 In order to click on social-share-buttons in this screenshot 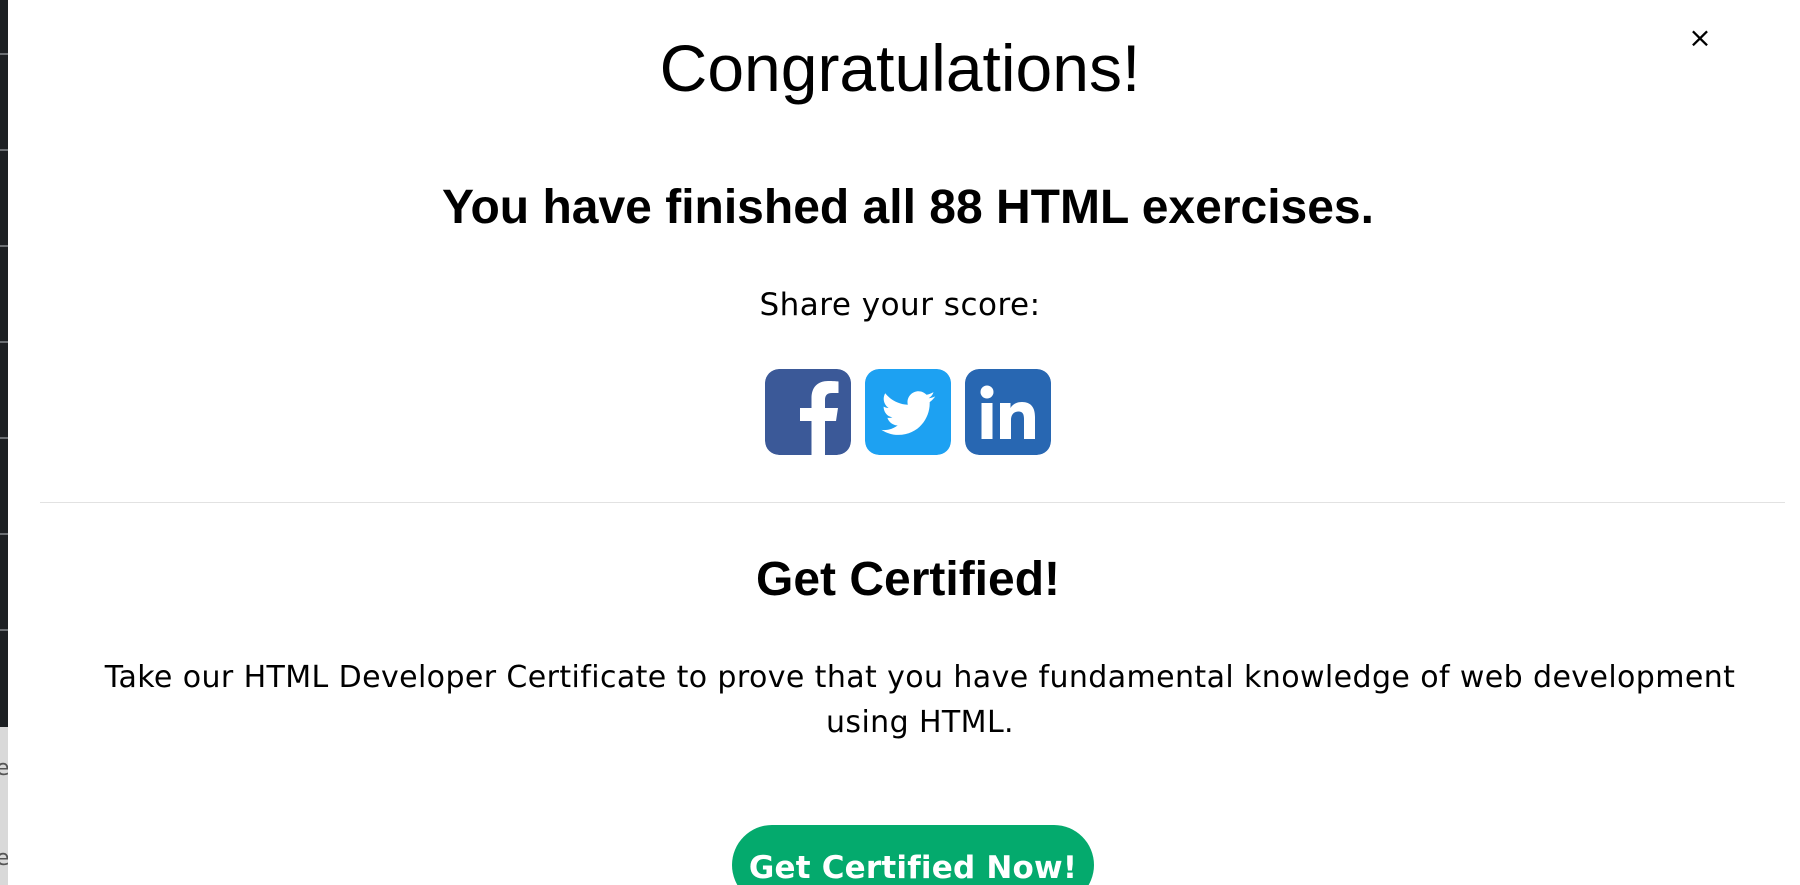, I will do `click(908, 412)`.